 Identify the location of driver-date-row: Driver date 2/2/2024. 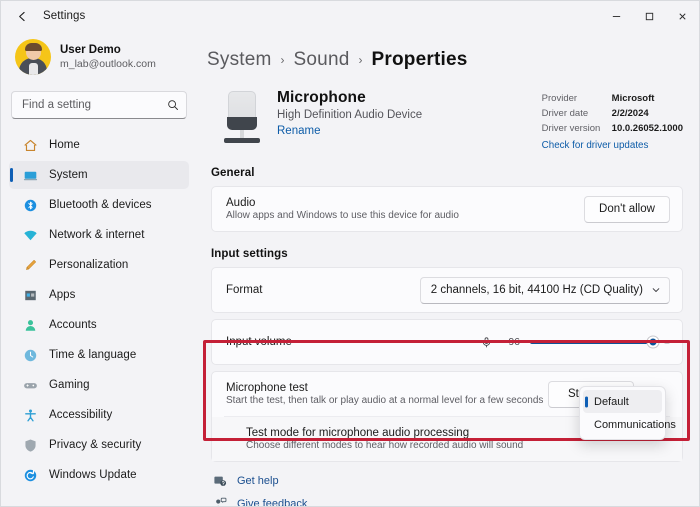
(612, 114).